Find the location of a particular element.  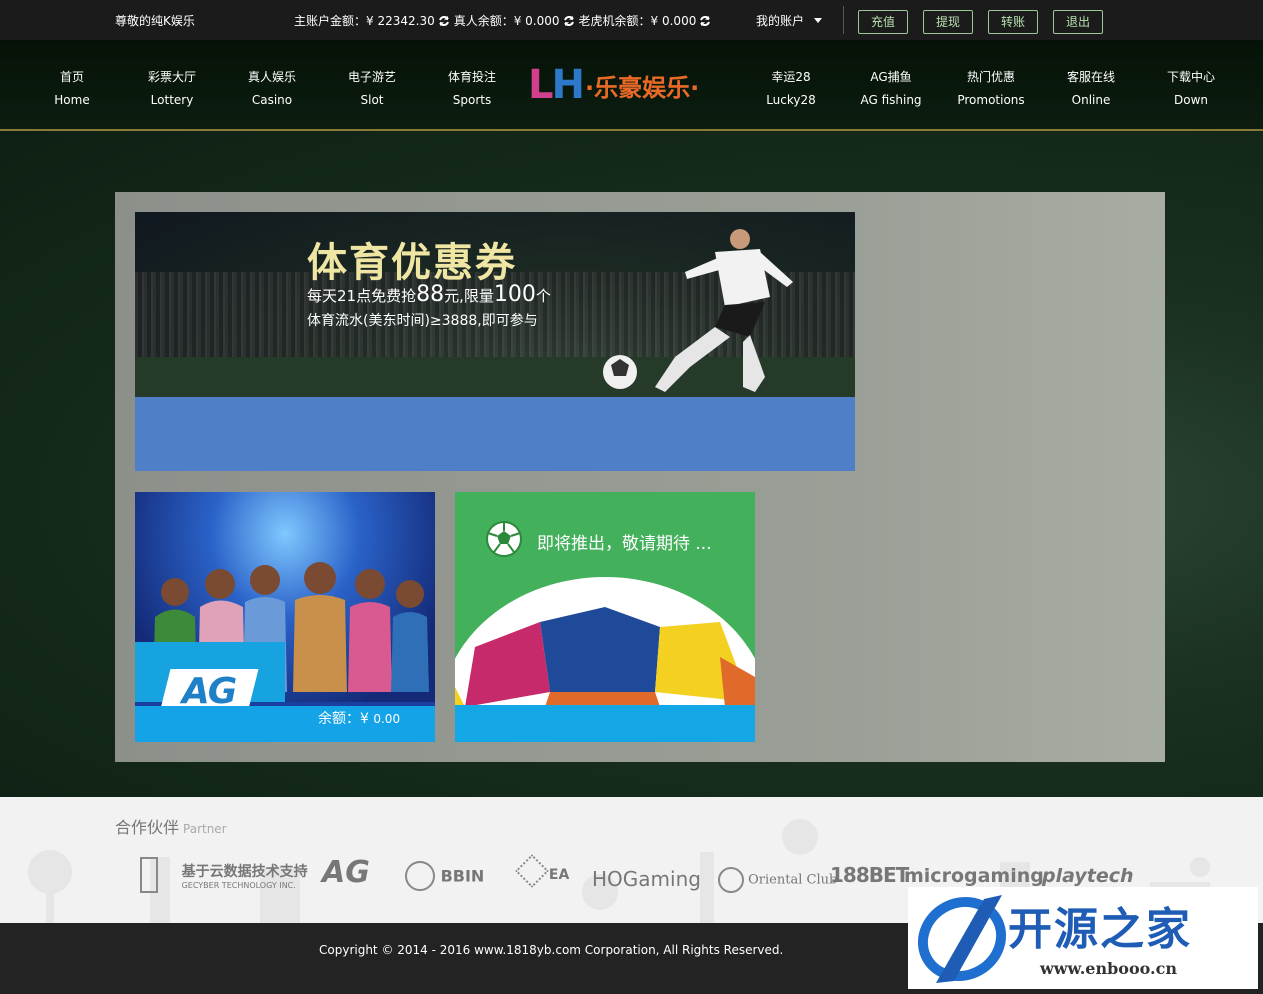

partner-logo-bbin: BBIN is located at coordinates (444, 876).